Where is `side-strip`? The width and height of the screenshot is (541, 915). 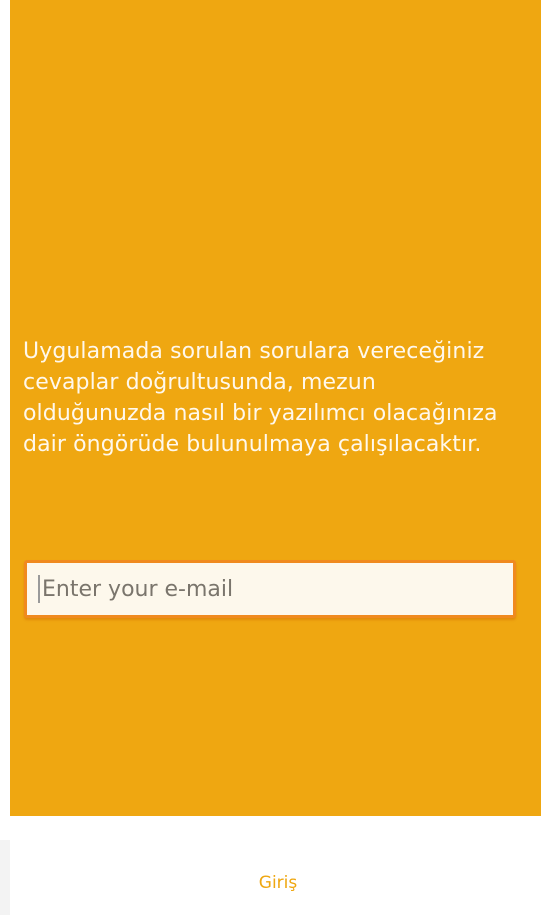
side-strip is located at coordinates (5, 877).